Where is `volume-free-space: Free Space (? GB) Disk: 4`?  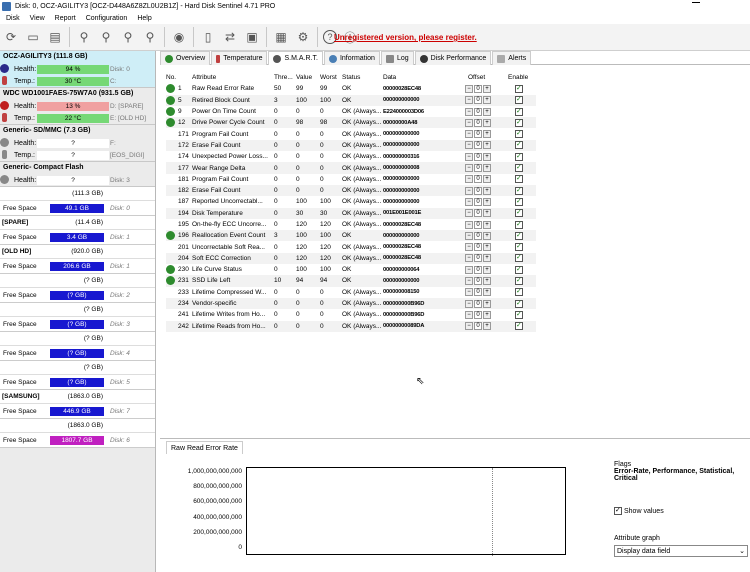 volume-free-space: Free Space (? GB) Disk: 4 is located at coordinates (77, 353).